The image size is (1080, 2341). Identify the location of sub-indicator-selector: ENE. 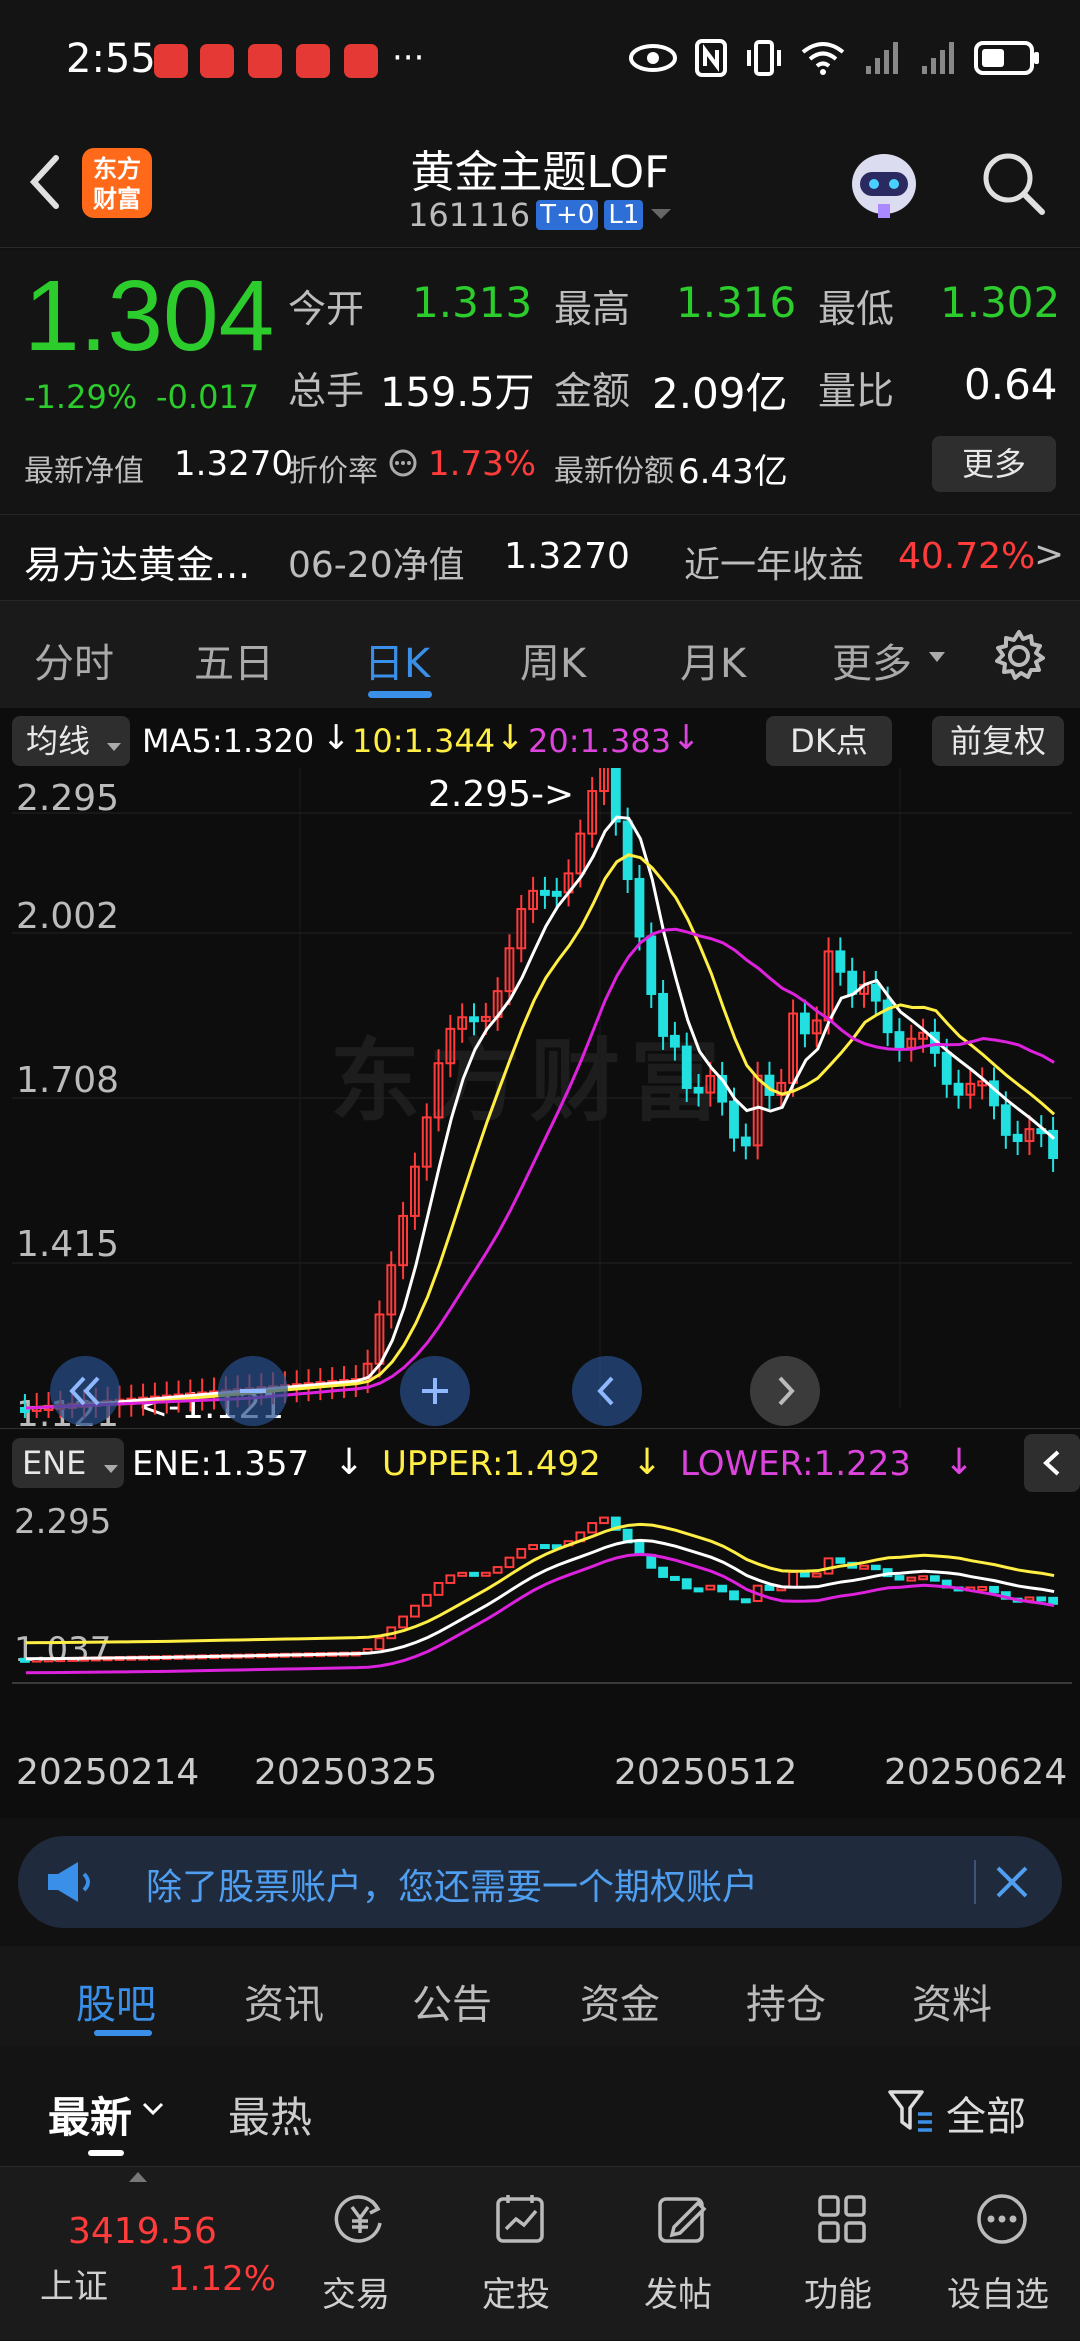
(68, 1463).